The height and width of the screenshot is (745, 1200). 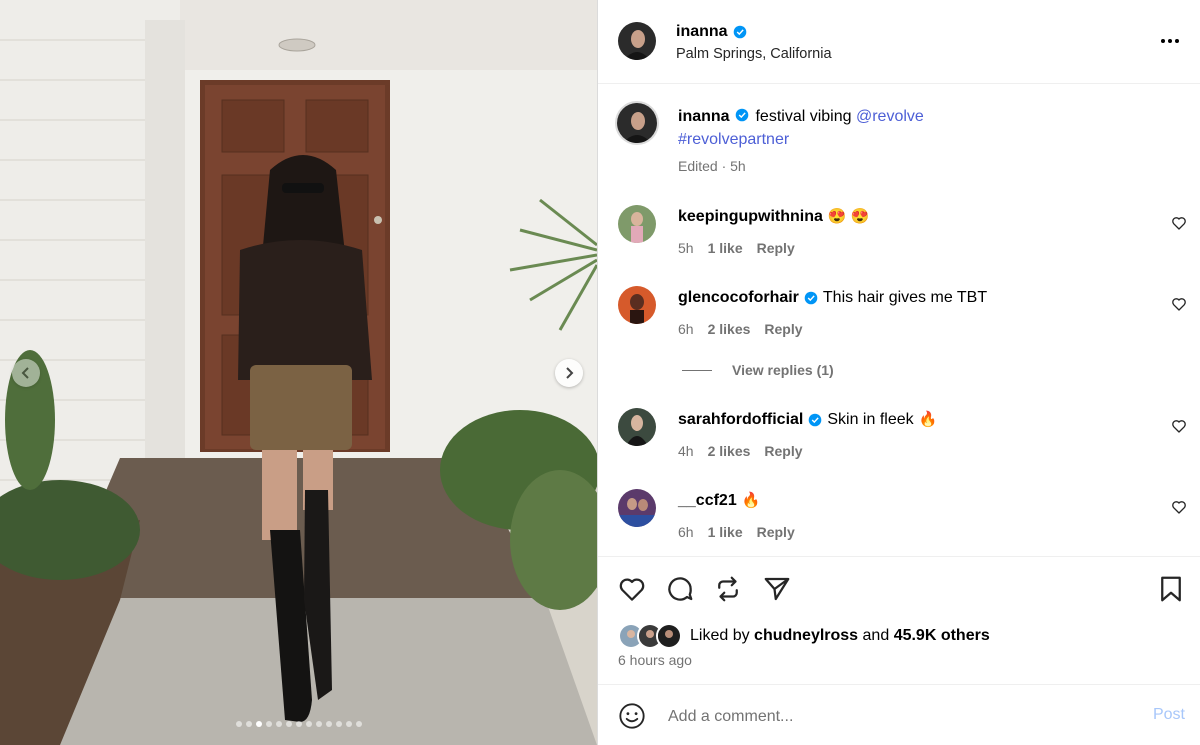 I want to click on share-icon, so click(x=777, y=589).